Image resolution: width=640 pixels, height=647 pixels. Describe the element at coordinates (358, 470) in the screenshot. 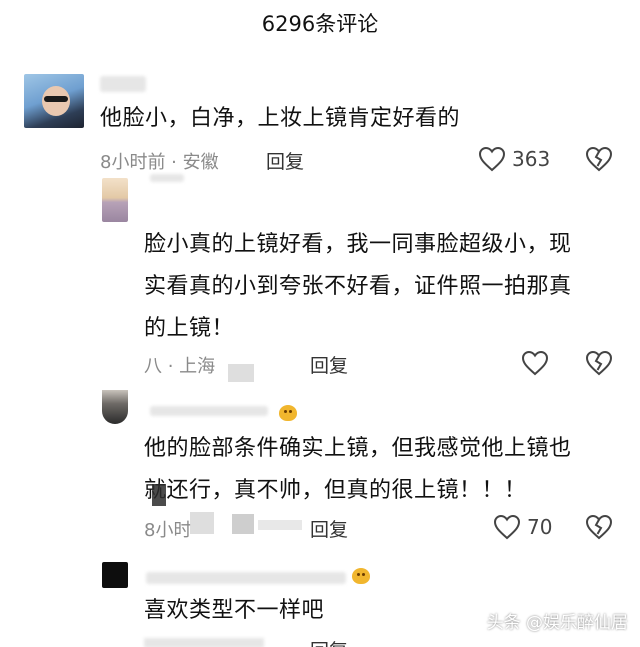

I see `comment-text: 他的脸部条件确实上镜，但我感觉他上镜也 就还行，真不帅，但真的很上镜！！！` at that location.